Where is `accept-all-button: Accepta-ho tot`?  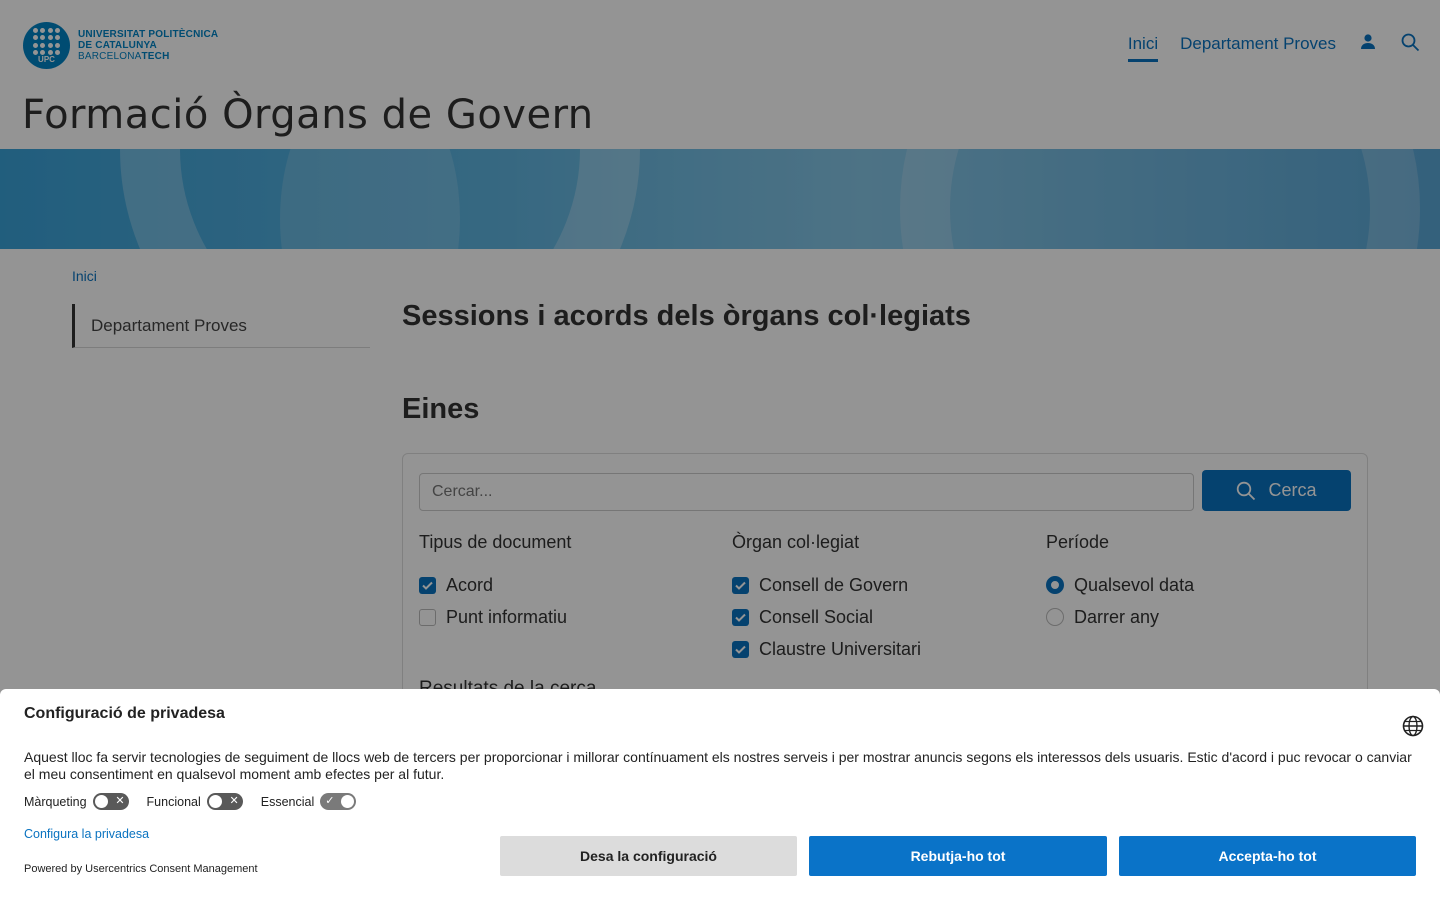 accept-all-button: Accepta-ho tot is located at coordinates (1267, 856).